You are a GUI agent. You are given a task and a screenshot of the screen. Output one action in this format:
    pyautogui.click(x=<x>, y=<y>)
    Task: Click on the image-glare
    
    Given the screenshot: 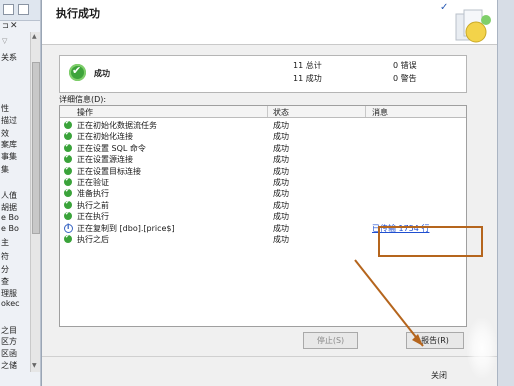 What is the action you would take?
    pyautogui.click(x=482, y=348)
    